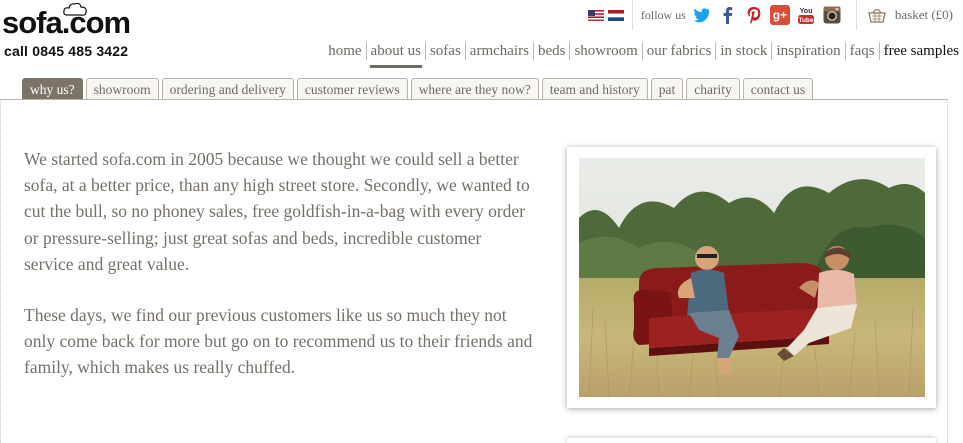 The height and width of the screenshot is (443, 963). What do you see at coordinates (754, 15) in the screenshot?
I see `pinterest-icon` at bounding box center [754, 15].